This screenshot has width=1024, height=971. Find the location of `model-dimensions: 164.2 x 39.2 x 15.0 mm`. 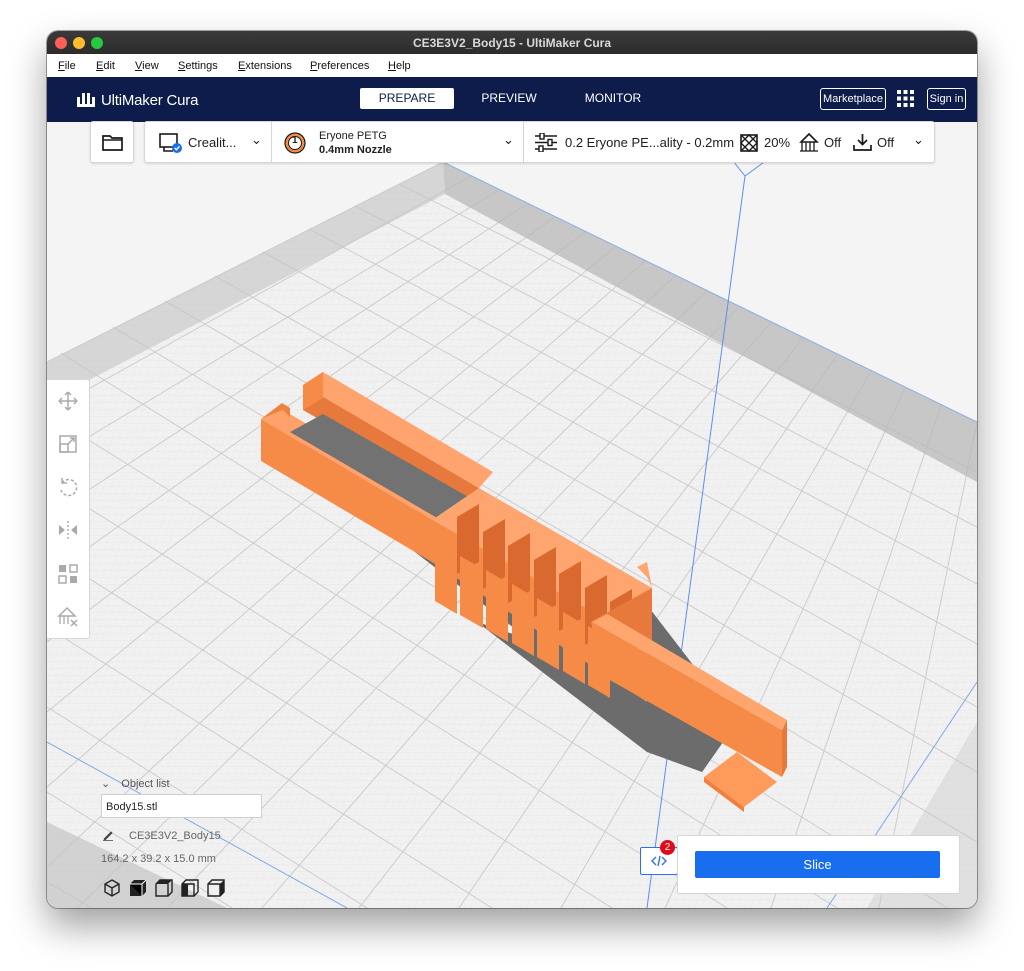

model-dimensions: 164.2 x 39.2 x 15.0 mm is located at coordinates (158, 859).